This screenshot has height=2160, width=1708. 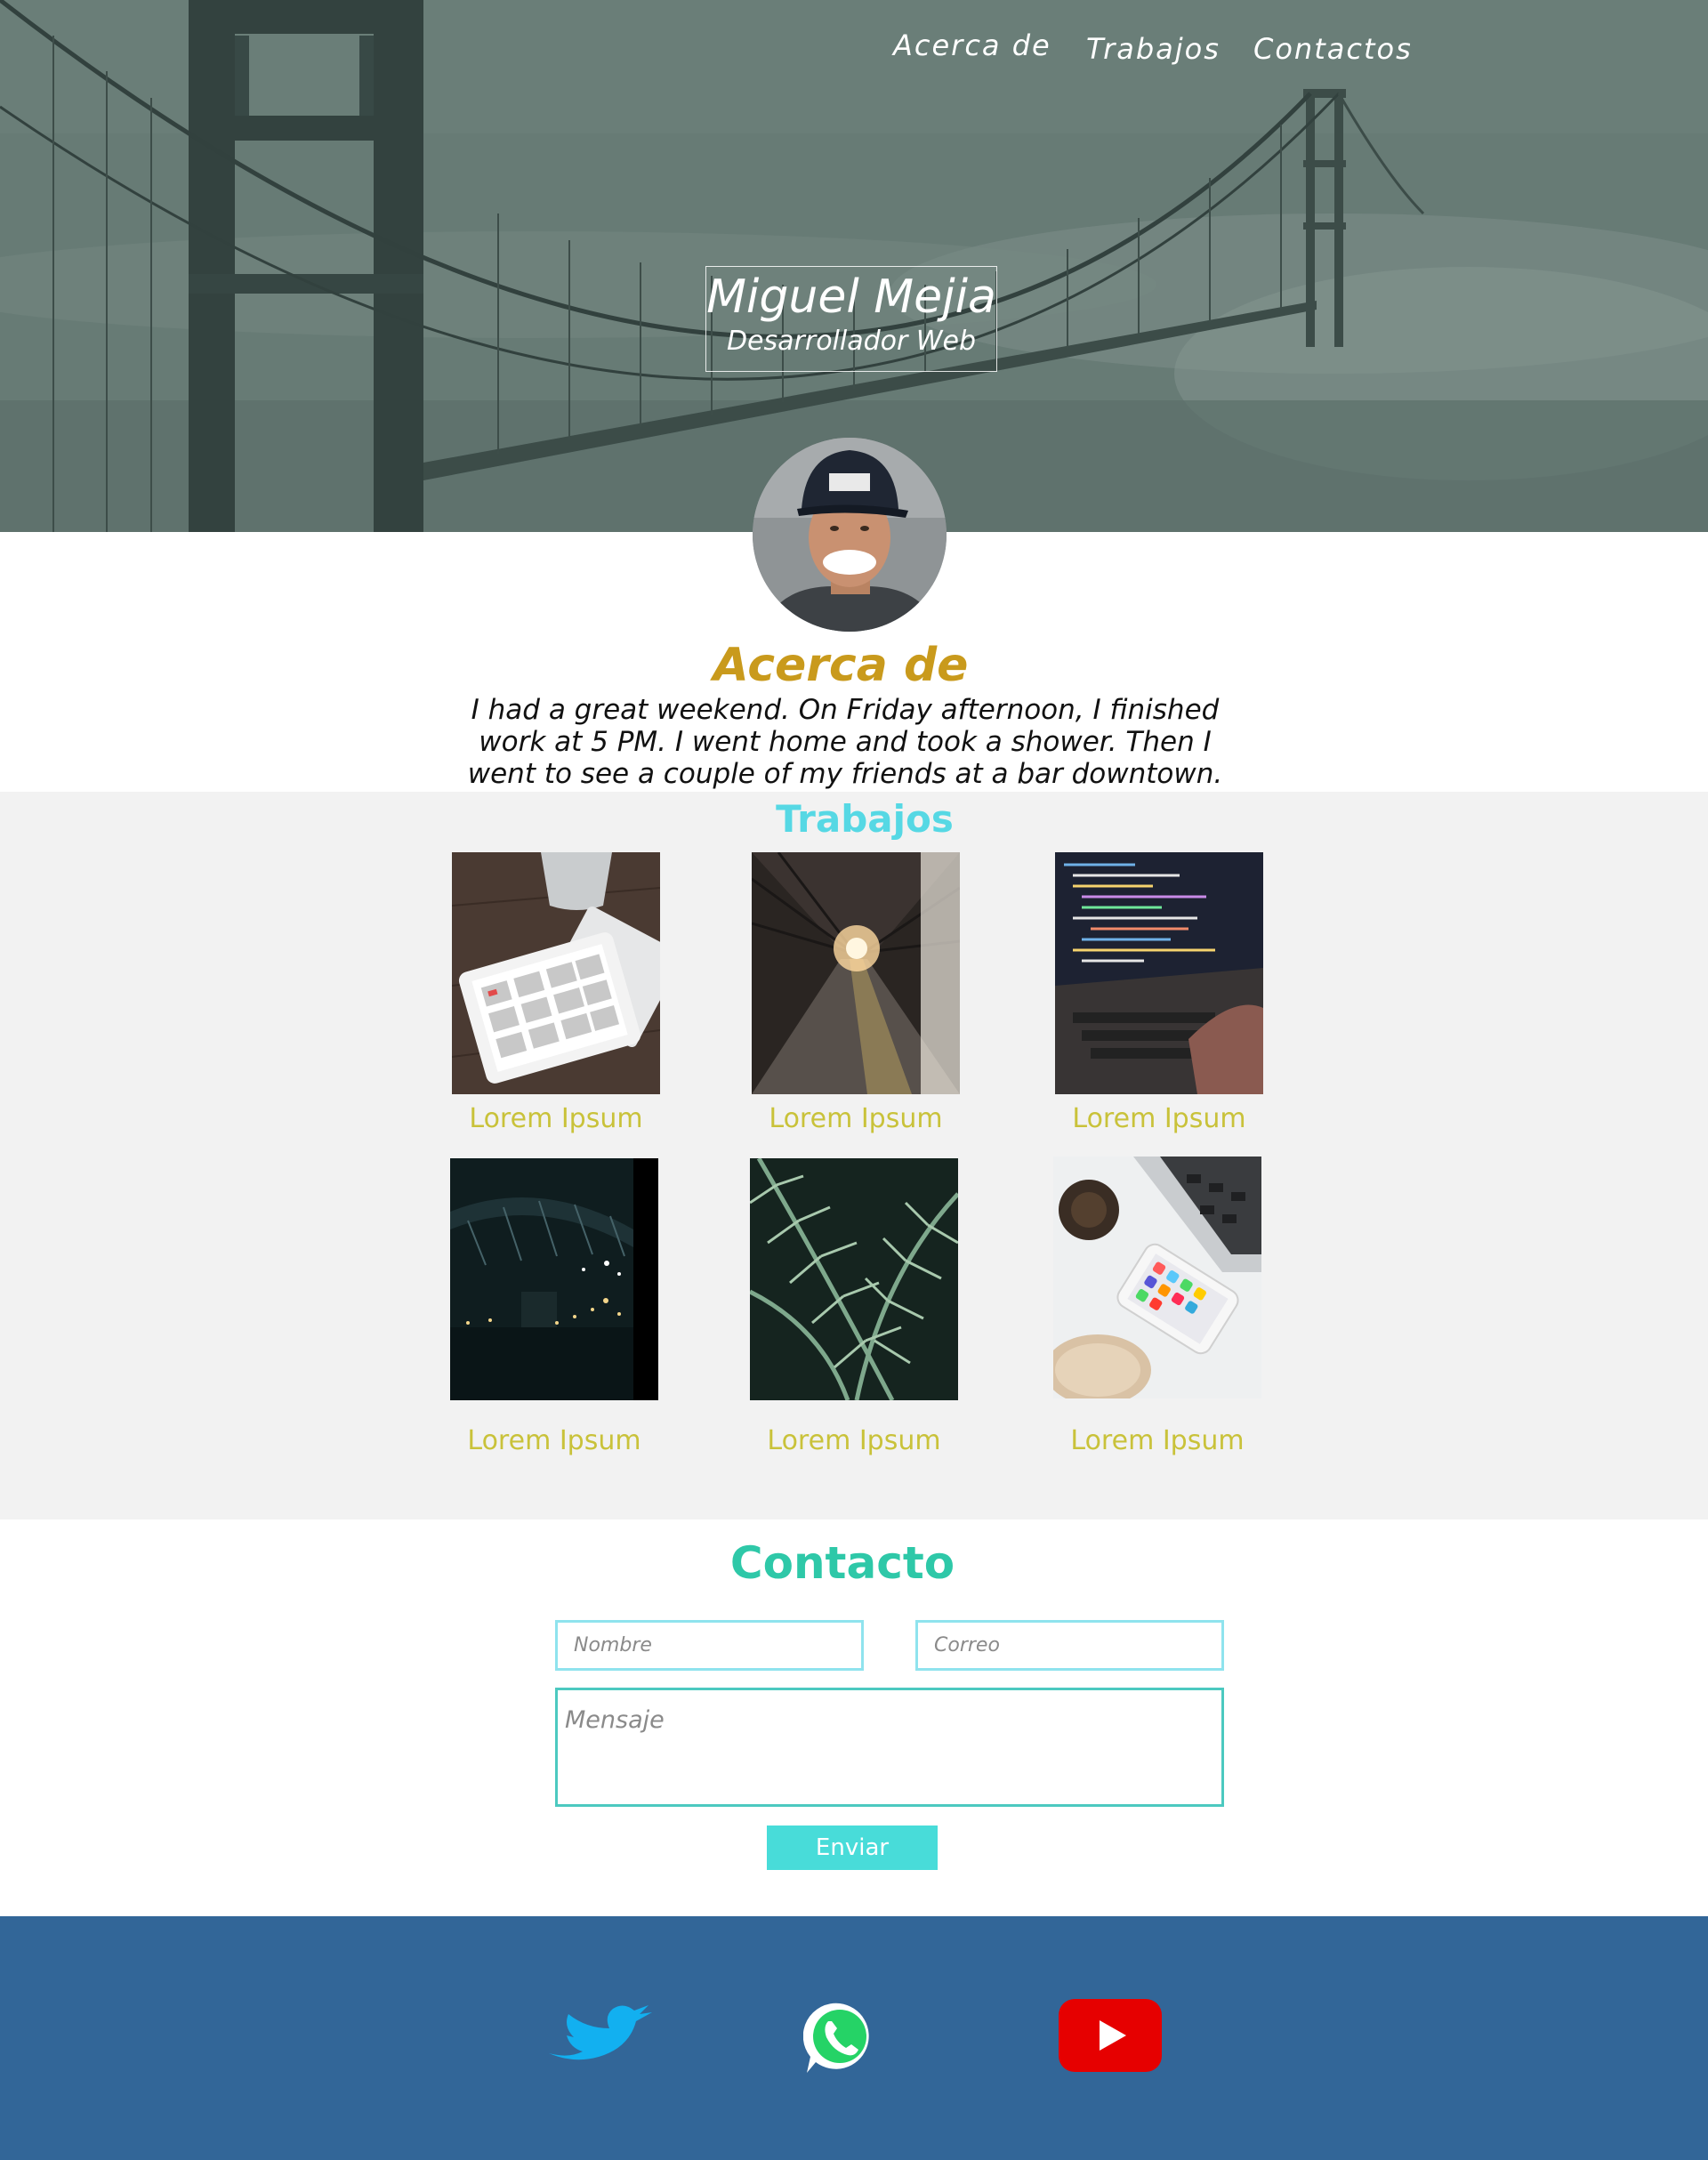 I want to click on whatsapp-icon, so click(x=839, y=2038).